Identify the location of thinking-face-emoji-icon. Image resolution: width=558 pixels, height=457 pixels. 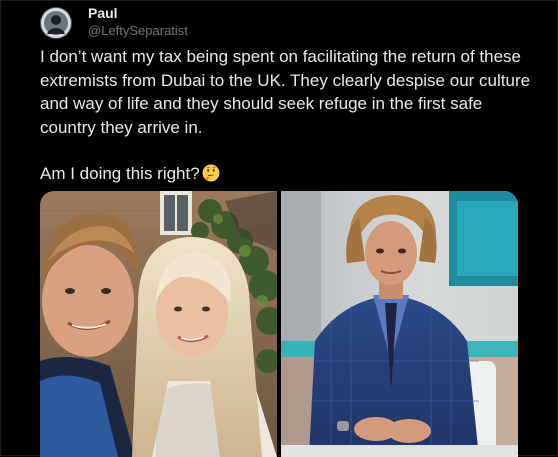
(211, 173).